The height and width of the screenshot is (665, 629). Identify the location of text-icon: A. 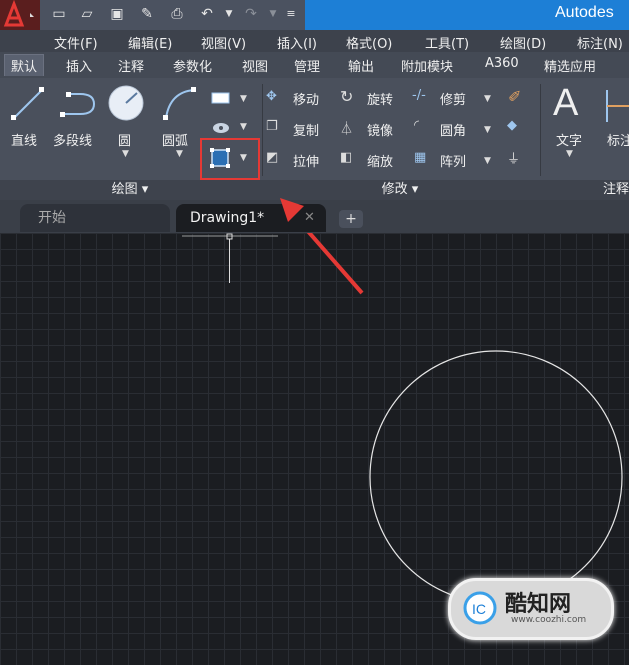
(565, 103).